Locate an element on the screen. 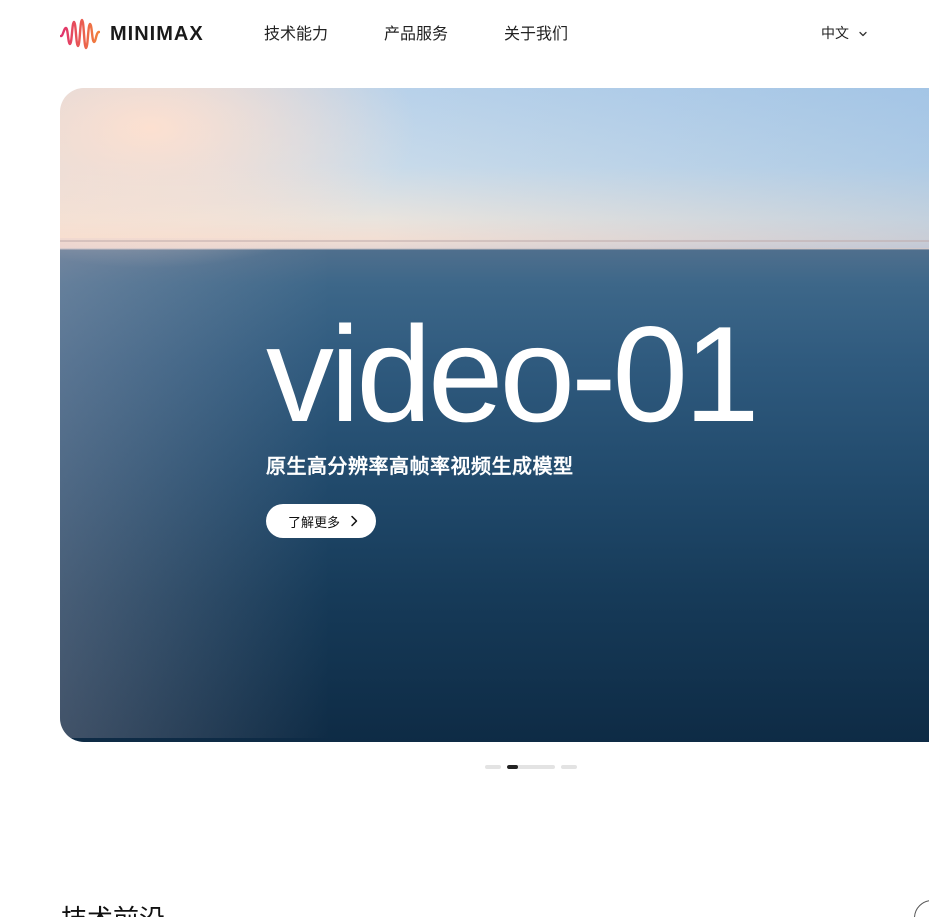 The image size is (929, 917). language-selector: 中文 is located at coordinates (844, 34).